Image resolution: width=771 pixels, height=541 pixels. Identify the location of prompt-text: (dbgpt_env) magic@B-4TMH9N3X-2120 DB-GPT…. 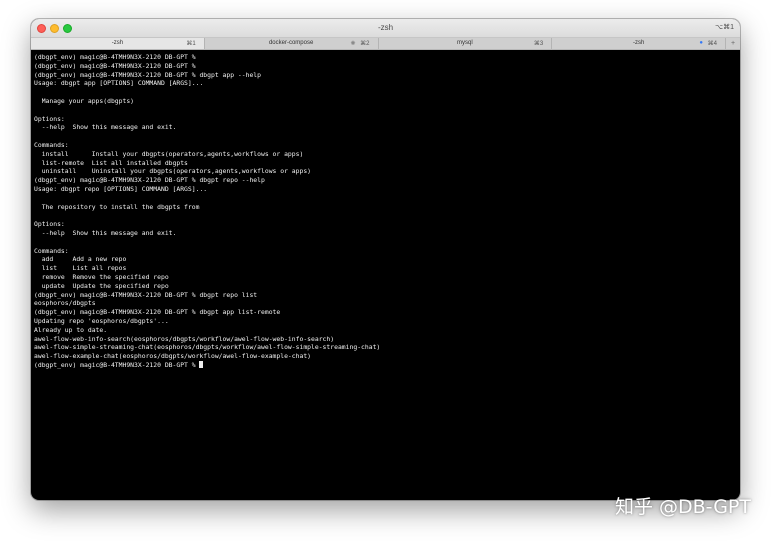
(117, 364).